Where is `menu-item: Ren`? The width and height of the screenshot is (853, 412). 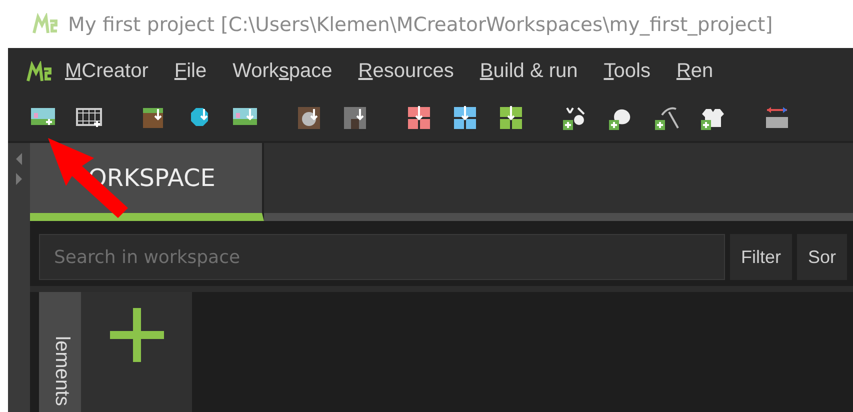
menu-item: Ren is located at coordinates (694, 71).